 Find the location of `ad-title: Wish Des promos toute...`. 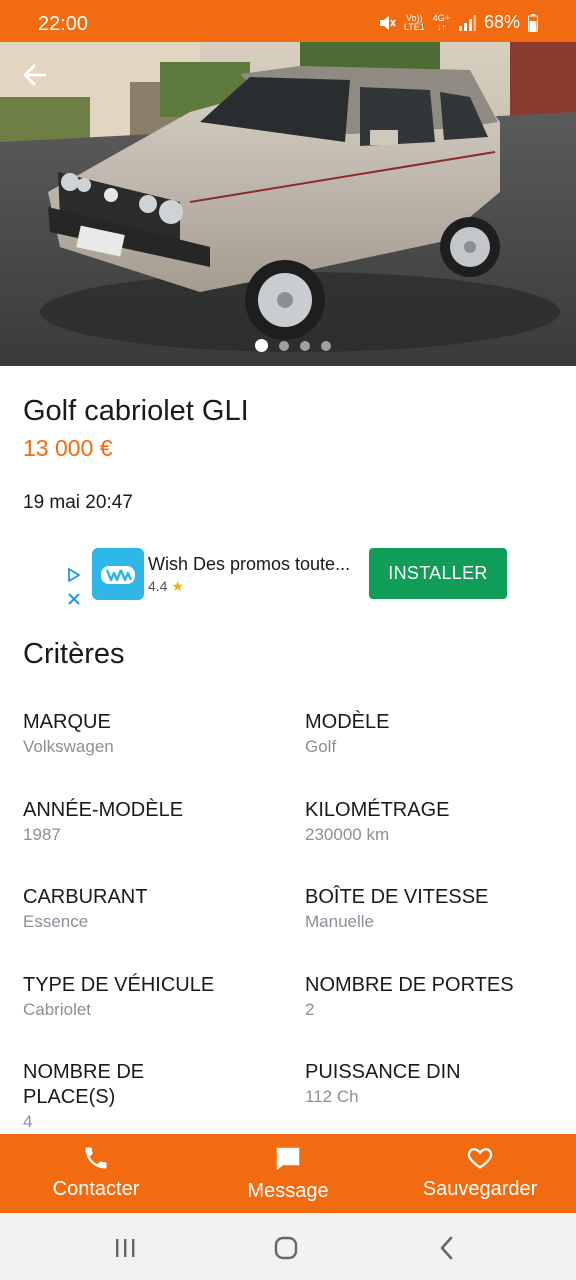

ad-title: Wish Des promos toute... is located at coordinates (249, 564).